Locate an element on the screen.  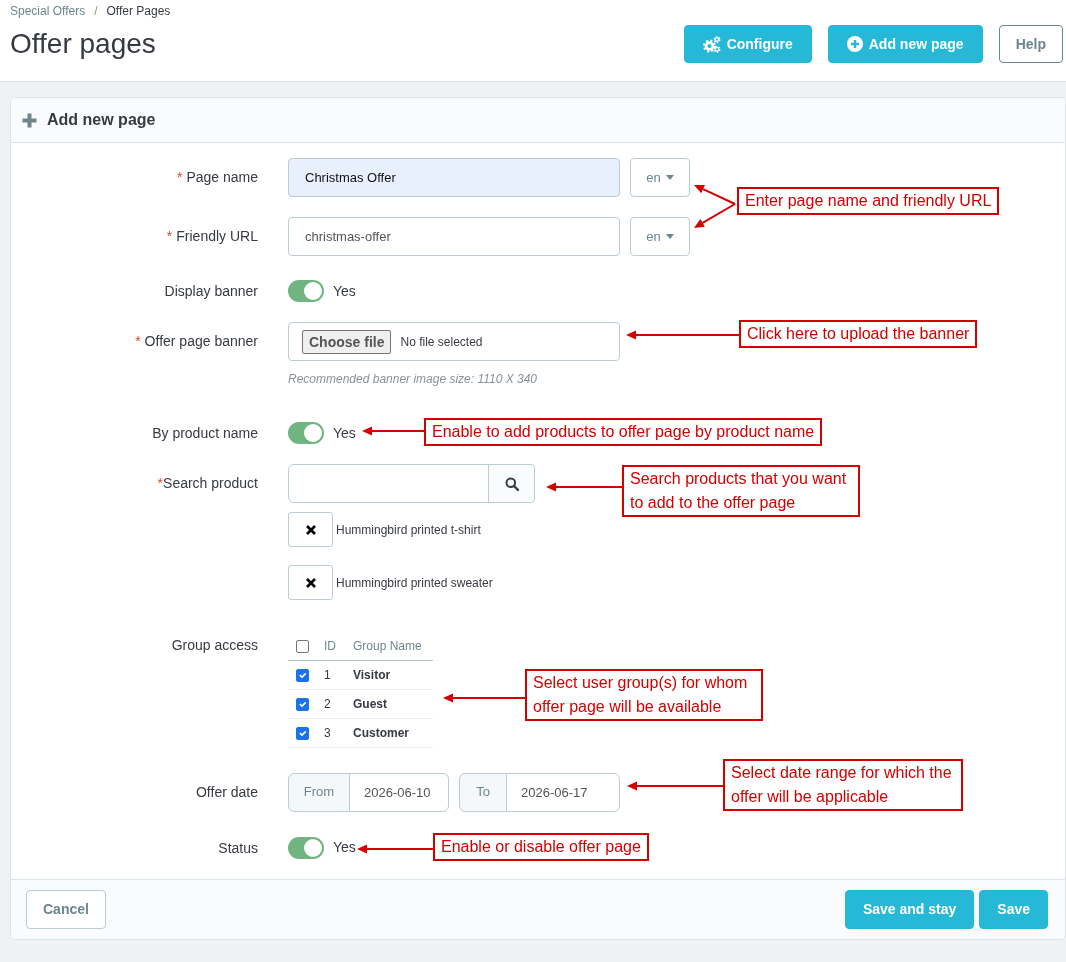
choose-file-button: Choose file is located at coordinates (347, 341).